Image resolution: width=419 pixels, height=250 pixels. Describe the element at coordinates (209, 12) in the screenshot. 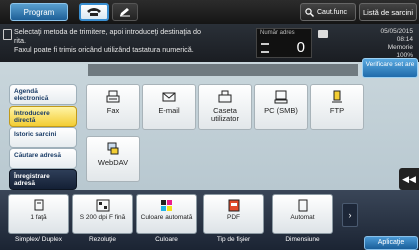

I see `top-bar: Program Caut.func Listă de sarcini` at that location.